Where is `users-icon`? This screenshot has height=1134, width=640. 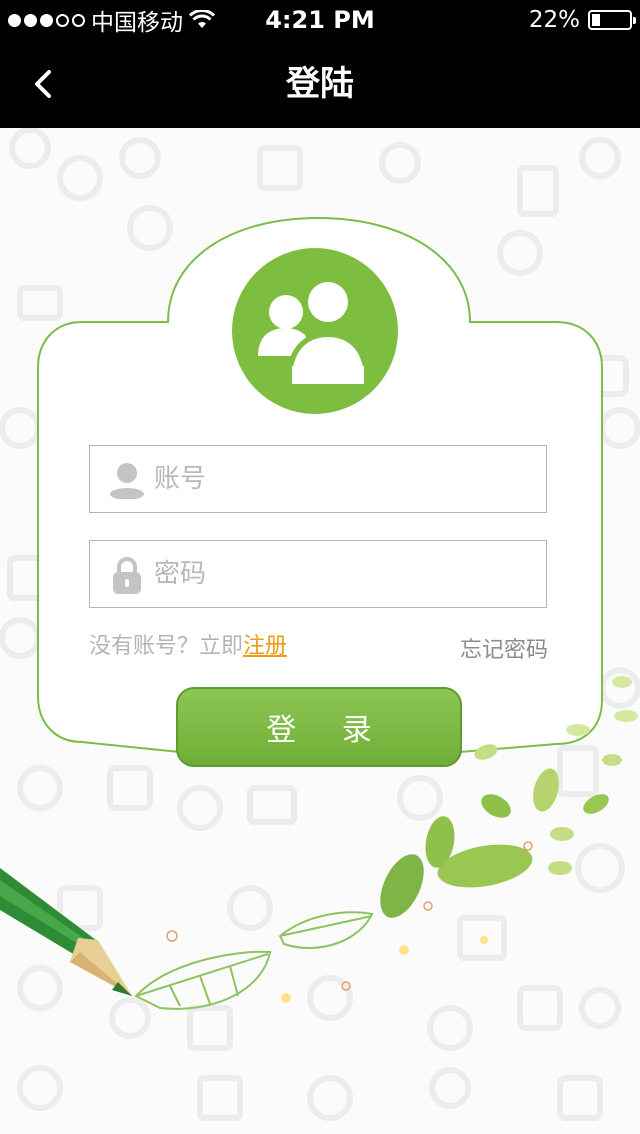
users-icon is located at coordinates (314, 331).